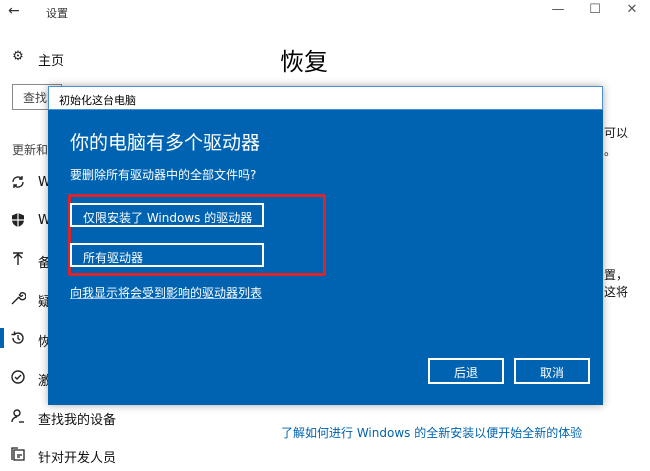 This screenshot has width=650, height=471. What do you see at coordinates (18, 220) in the screenshot?
I see `shield-icon` at bounding box center [18, 220].